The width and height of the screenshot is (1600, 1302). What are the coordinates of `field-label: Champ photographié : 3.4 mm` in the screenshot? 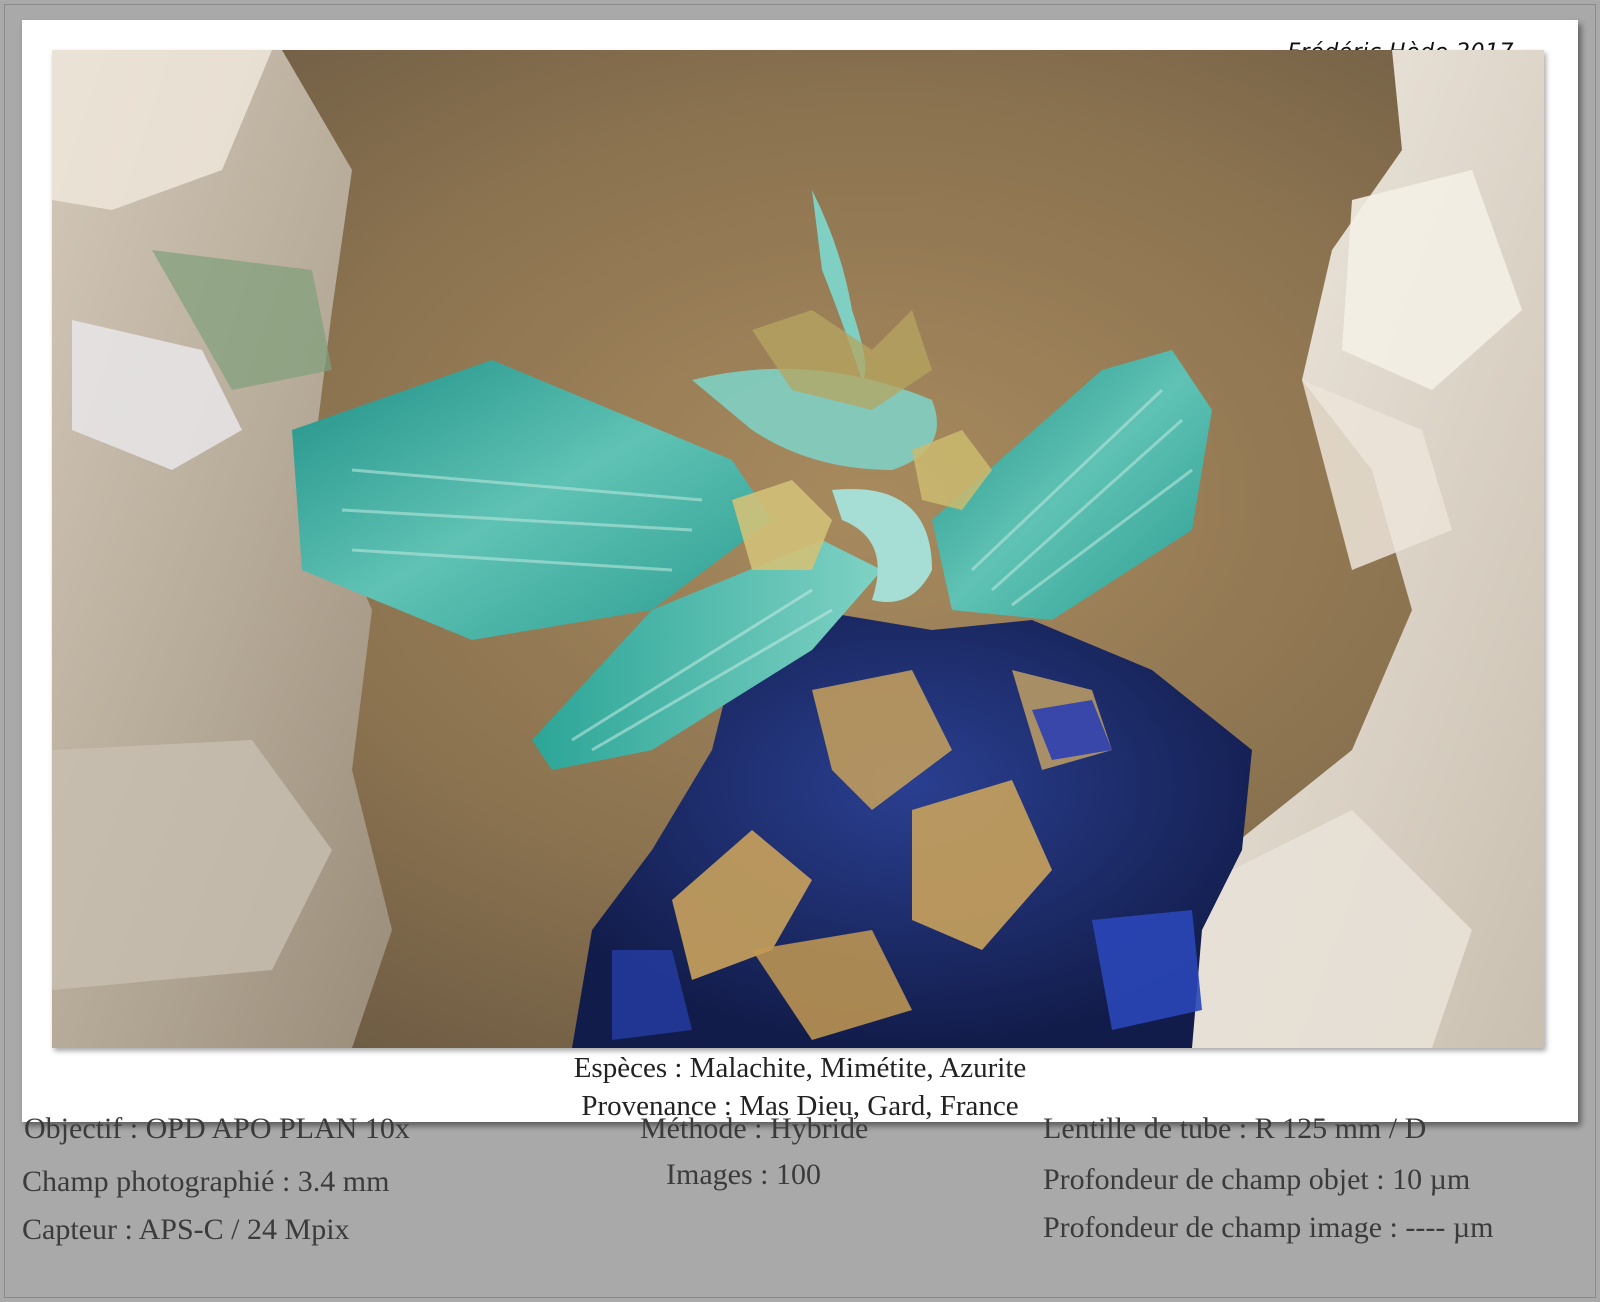 It's located at (206, 1181).